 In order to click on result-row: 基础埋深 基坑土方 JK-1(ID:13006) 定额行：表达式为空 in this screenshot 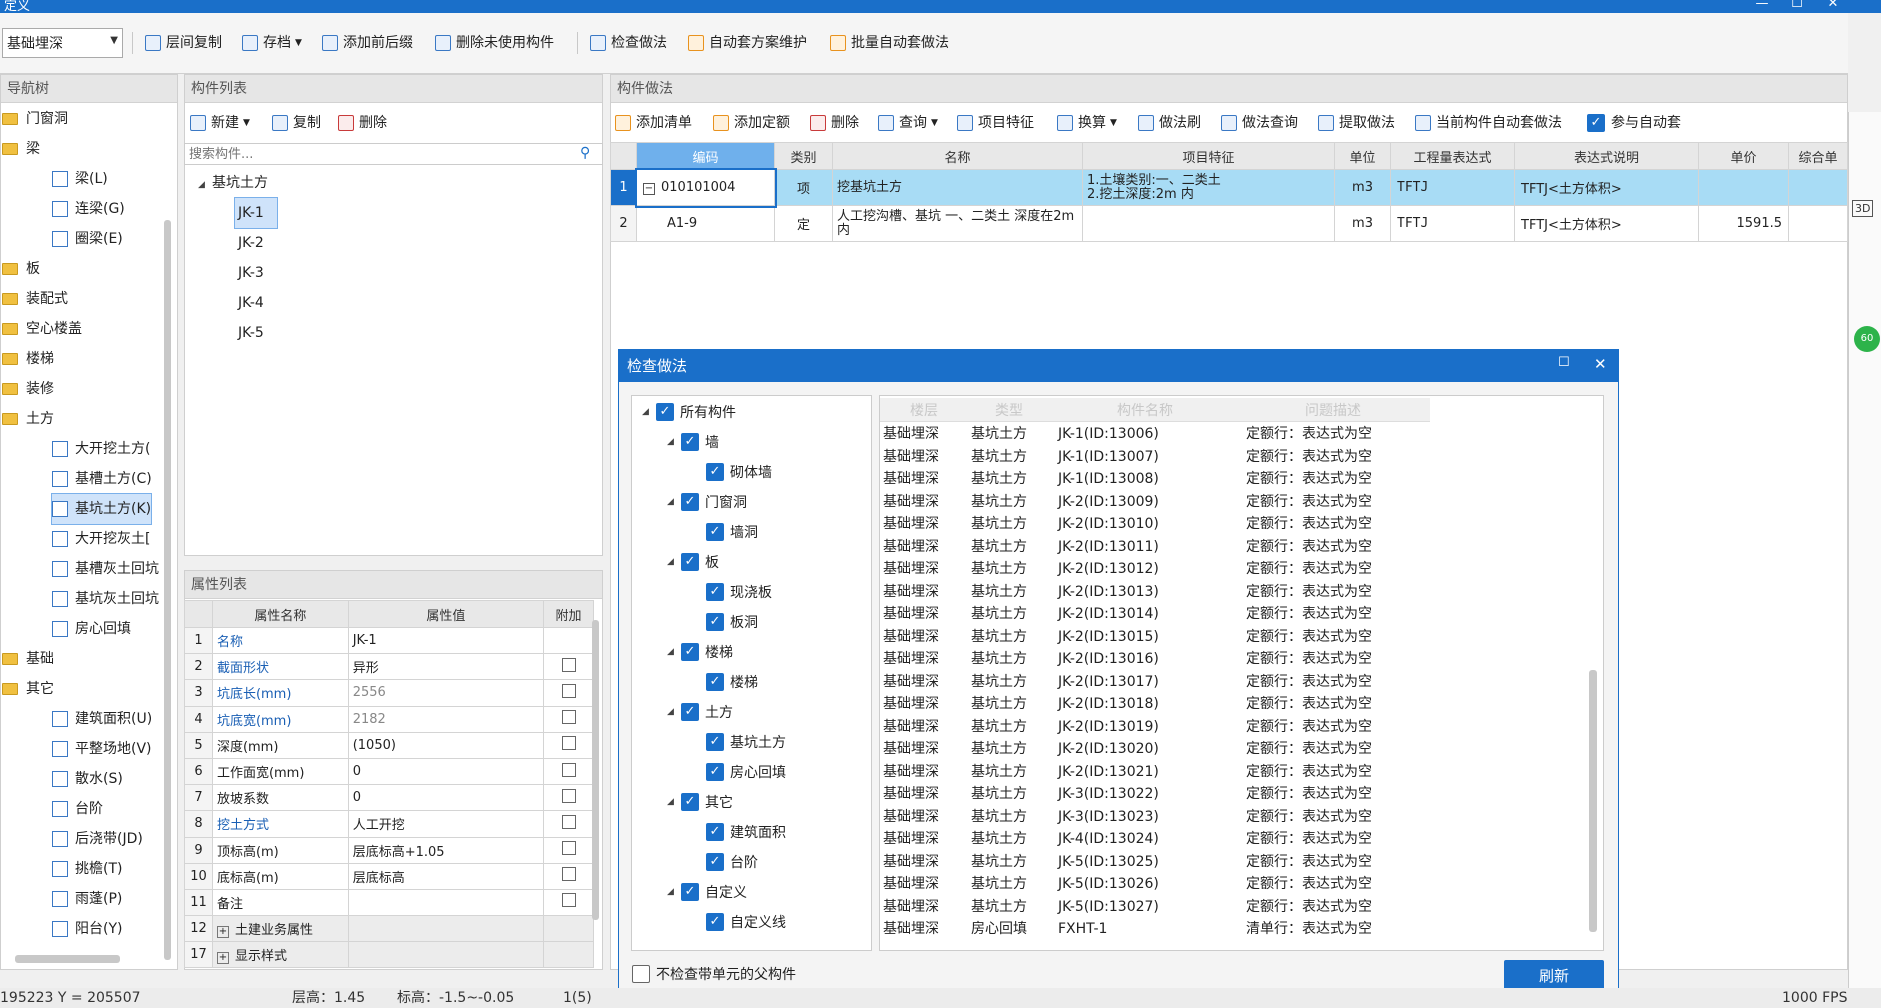, I will do `click(1233, 434)`.